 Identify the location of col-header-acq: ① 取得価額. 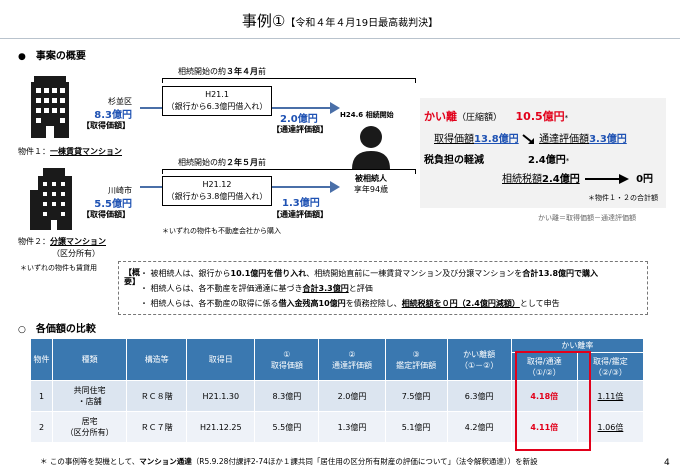
(287, 359).